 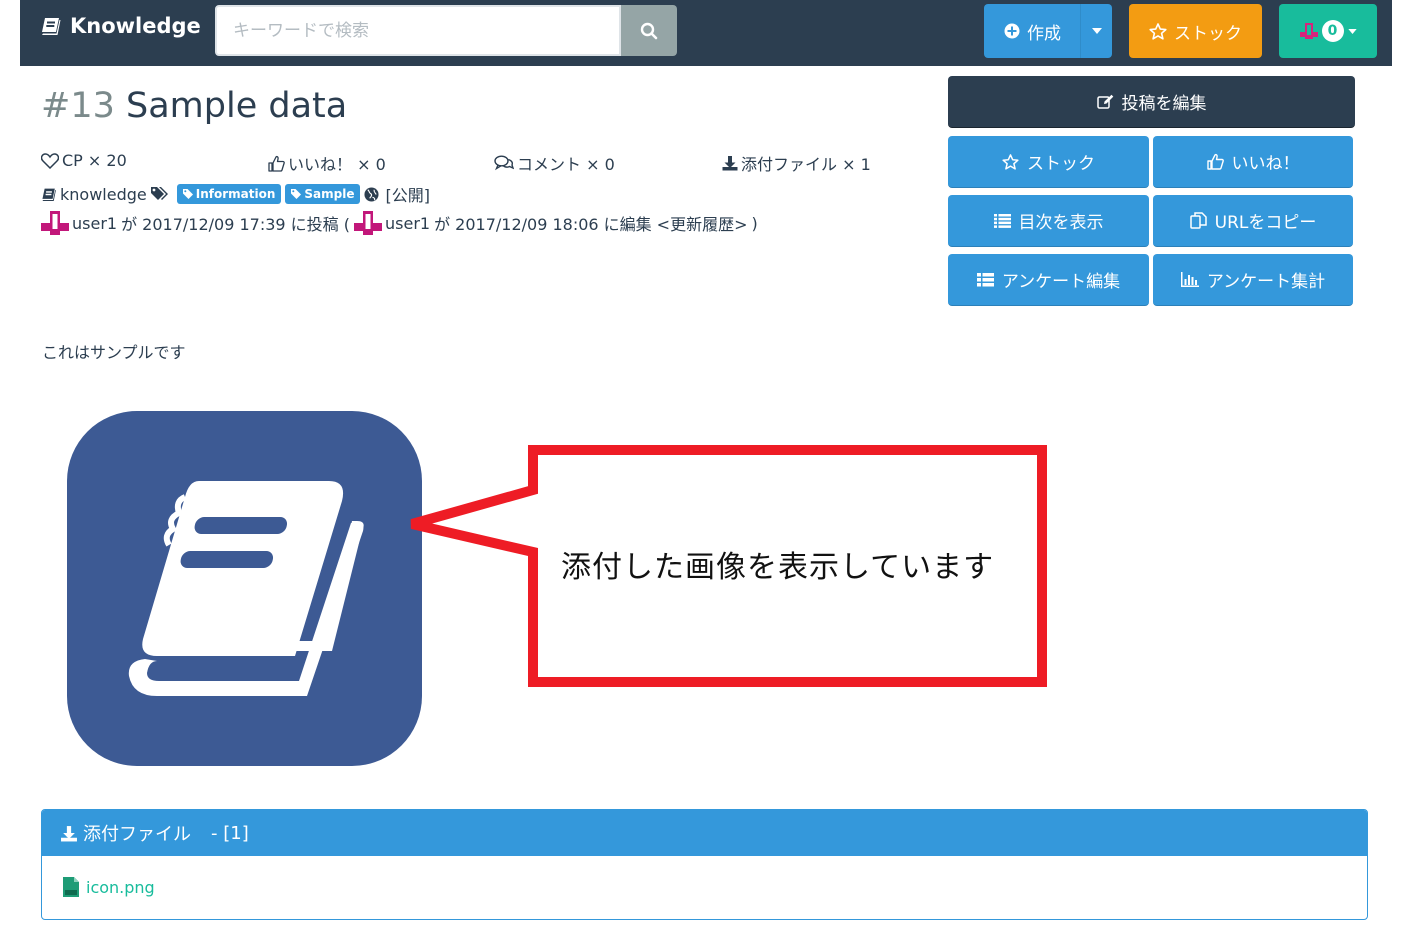 I want to click on article-body-text: これはサンプルです, so click(x=114, y=352).